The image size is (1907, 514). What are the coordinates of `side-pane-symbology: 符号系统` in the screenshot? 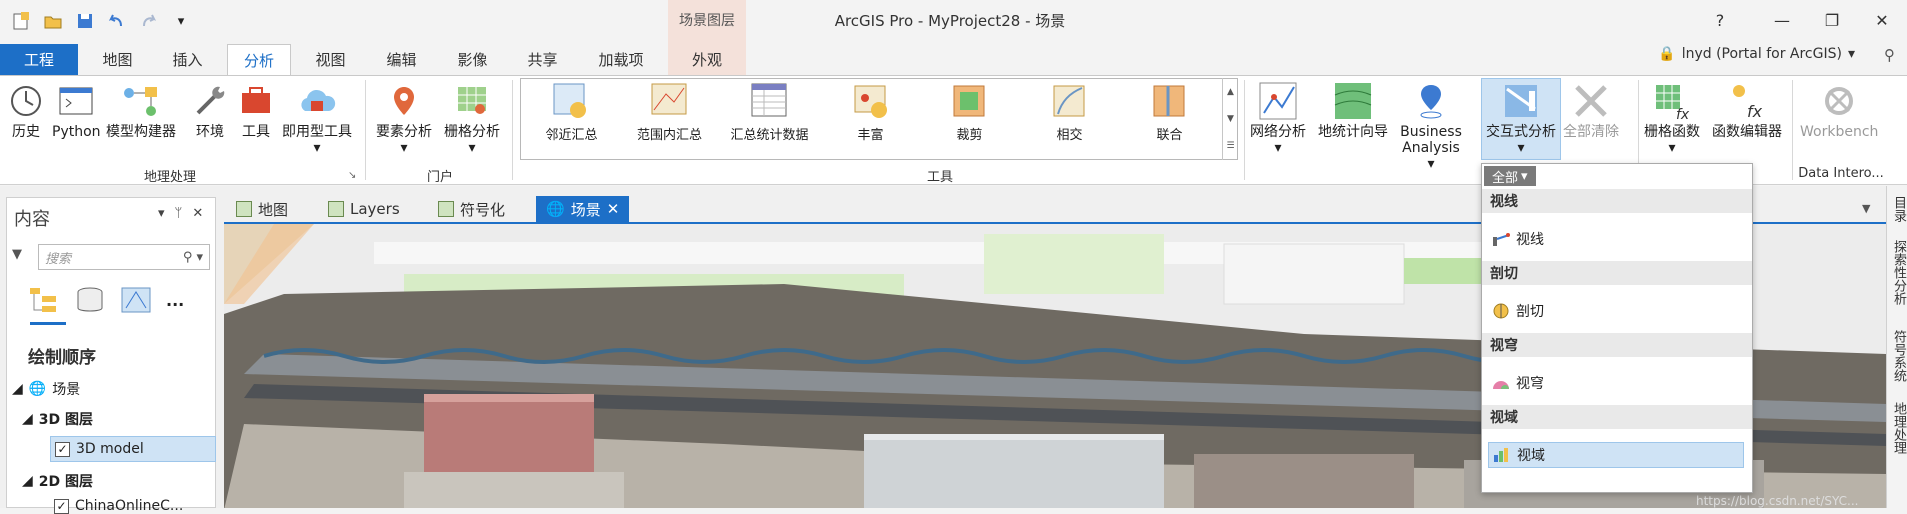 It's located at (1898, 356).